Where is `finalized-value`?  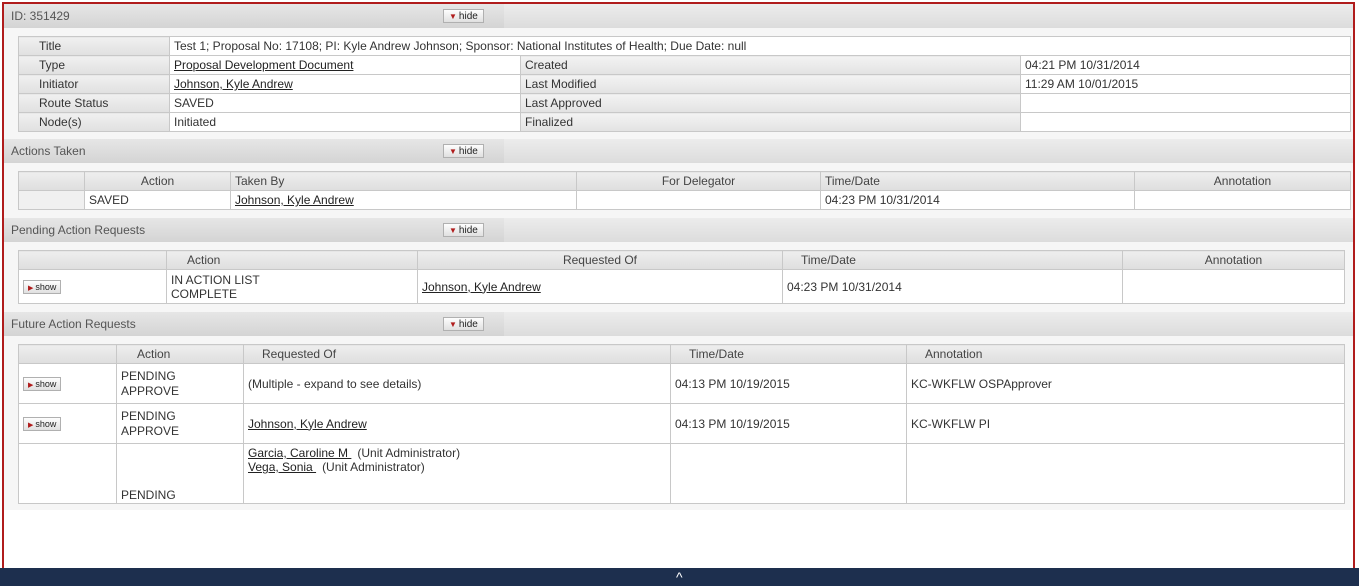 finalized-value is located at coordinates (1185, 122).